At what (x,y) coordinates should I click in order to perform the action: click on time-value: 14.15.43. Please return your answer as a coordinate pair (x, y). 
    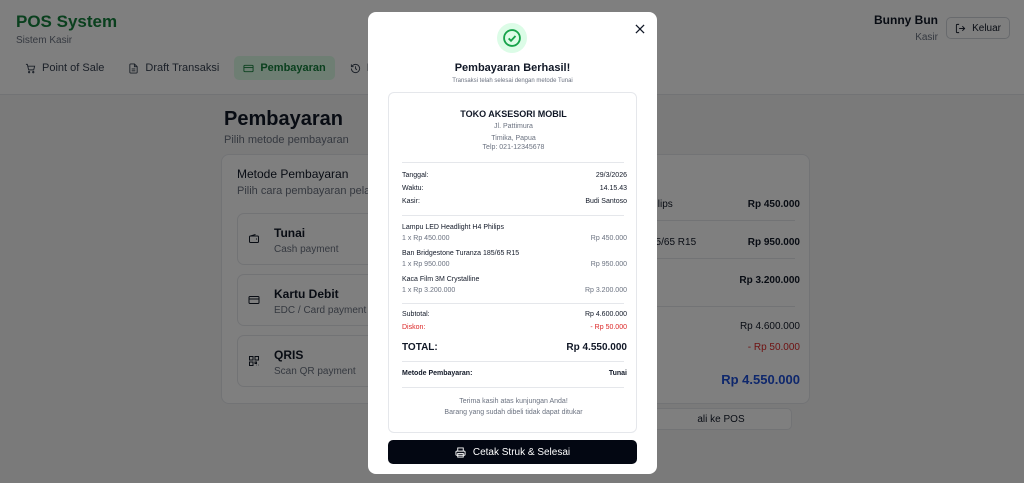
    Looking at the image, I should click on (613, 188).